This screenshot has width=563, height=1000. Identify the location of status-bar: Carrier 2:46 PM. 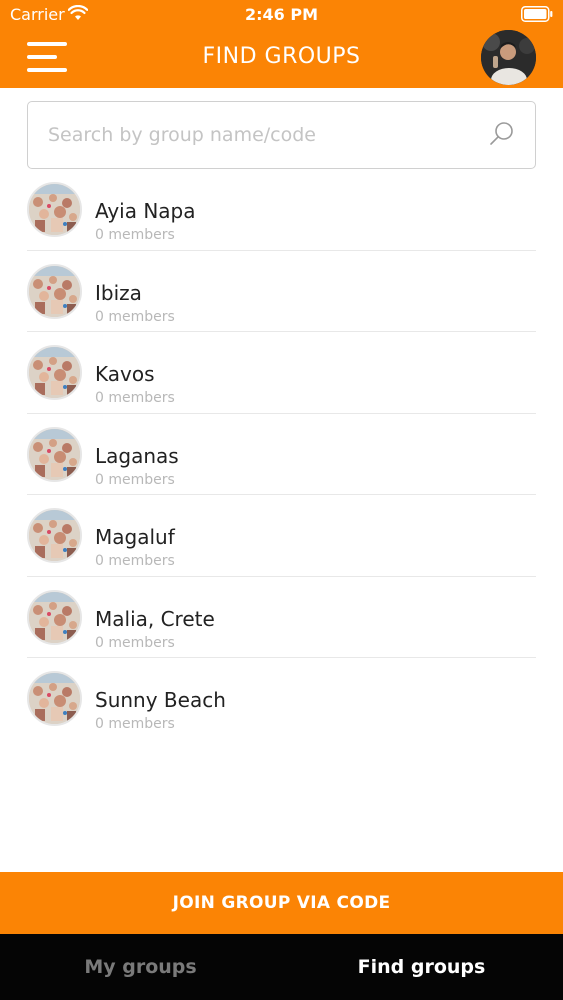
(281, 15).